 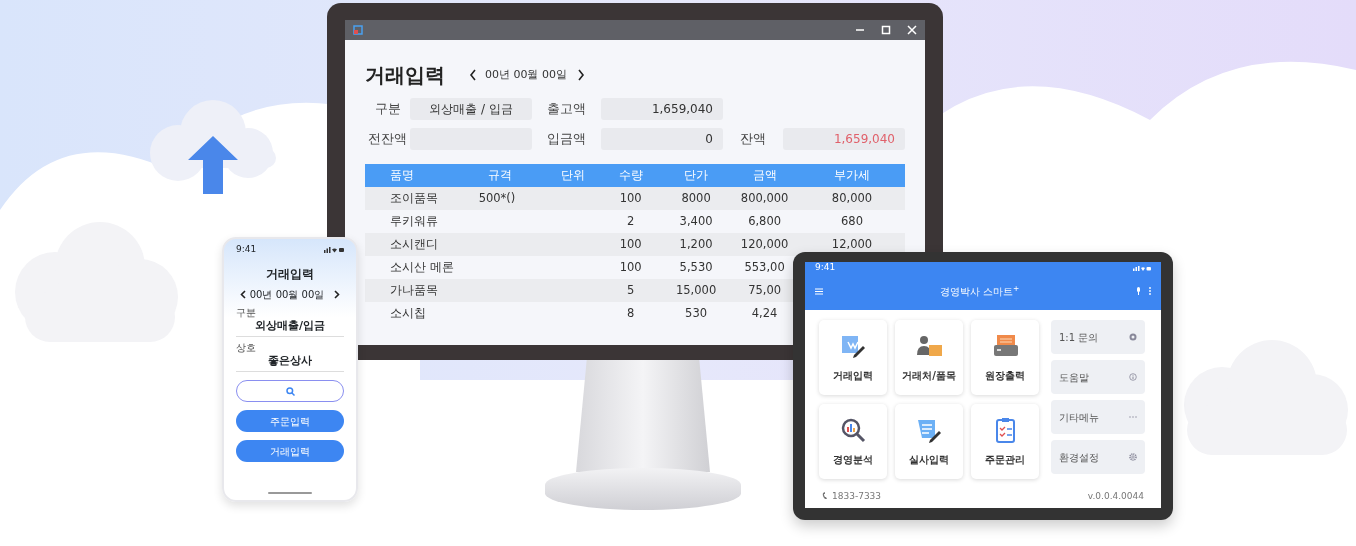 What do you see at coordinates (1005, 357) in the screenshot?
I see `menu-tile: 원장출력` at bounding box center [1005, 357].